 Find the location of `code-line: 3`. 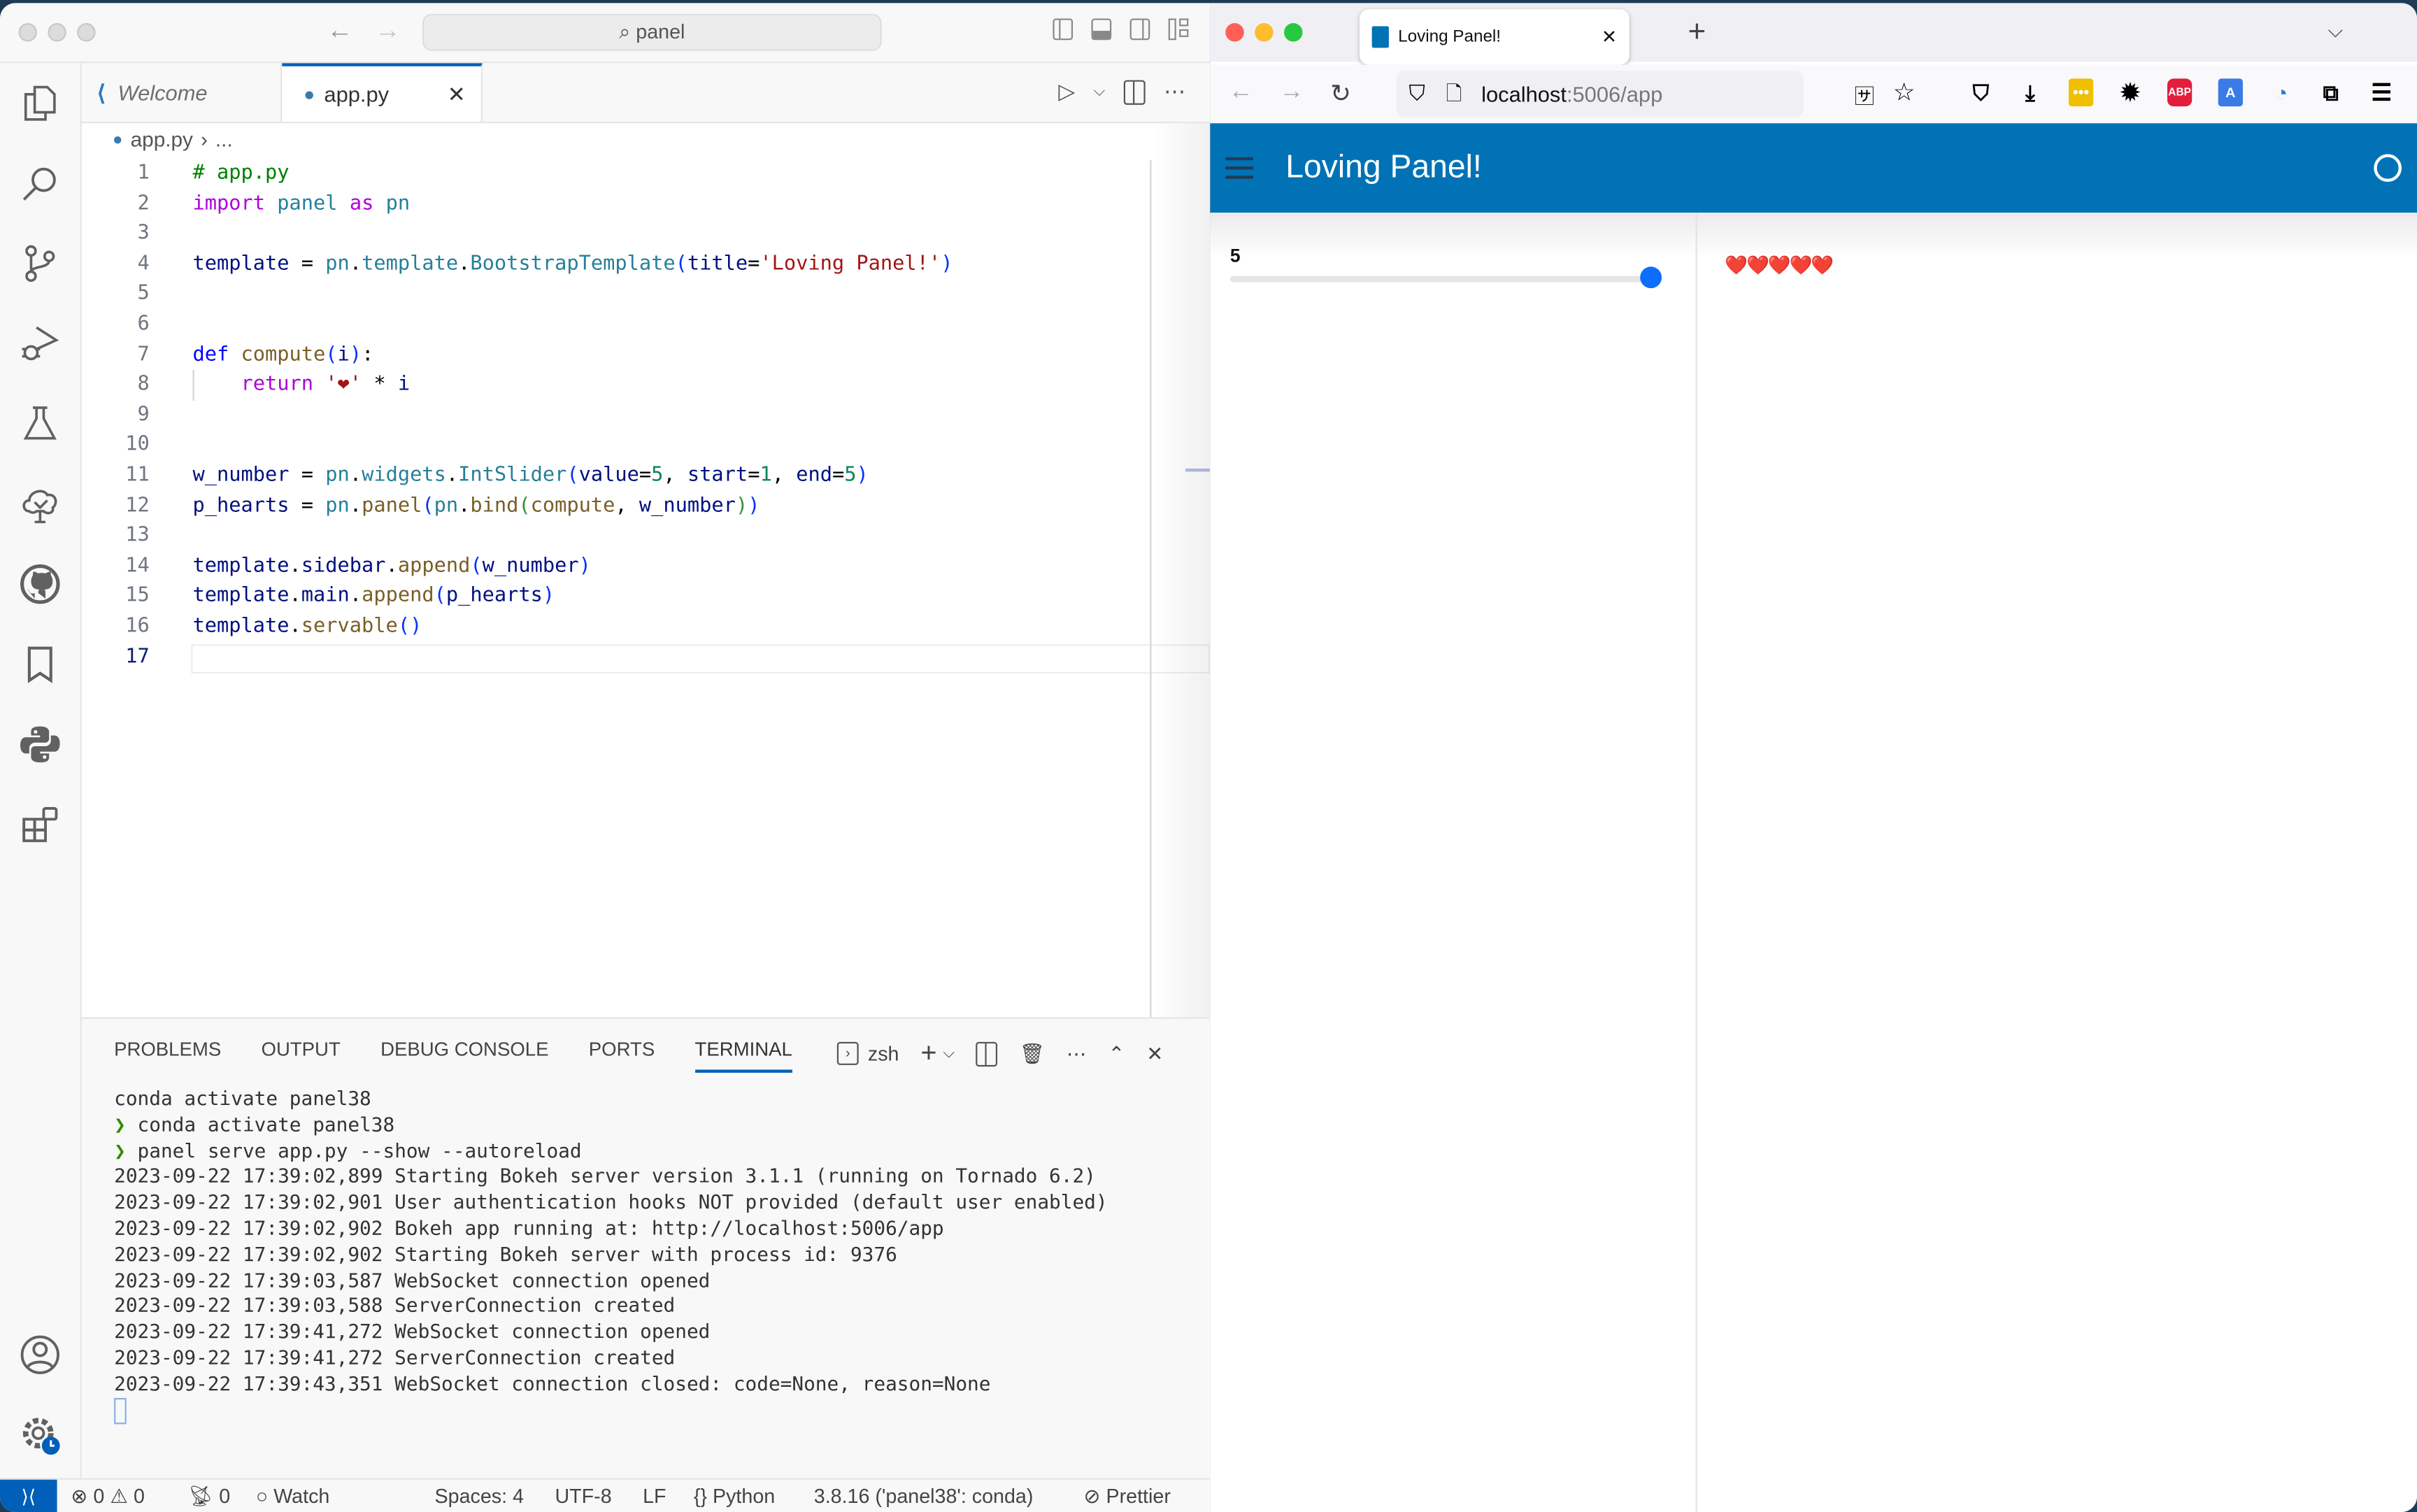

code-line: 3 is located at coordinates (646, 234).